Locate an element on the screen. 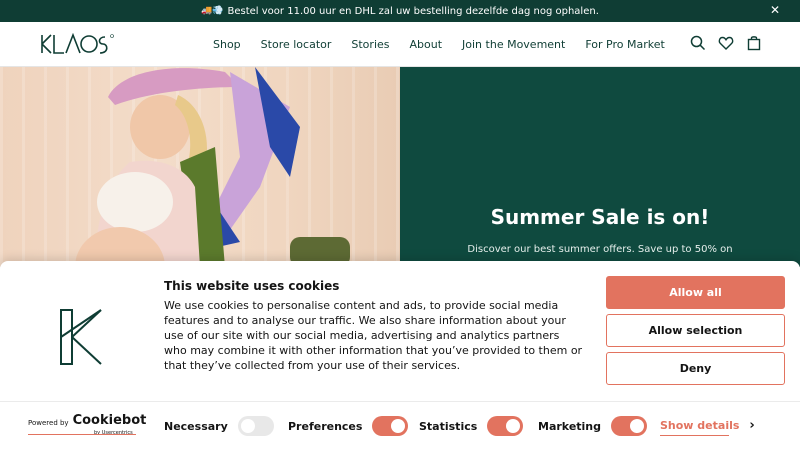  nav-join-the-movement: Join the Movement is located at coordinates (513, 44).